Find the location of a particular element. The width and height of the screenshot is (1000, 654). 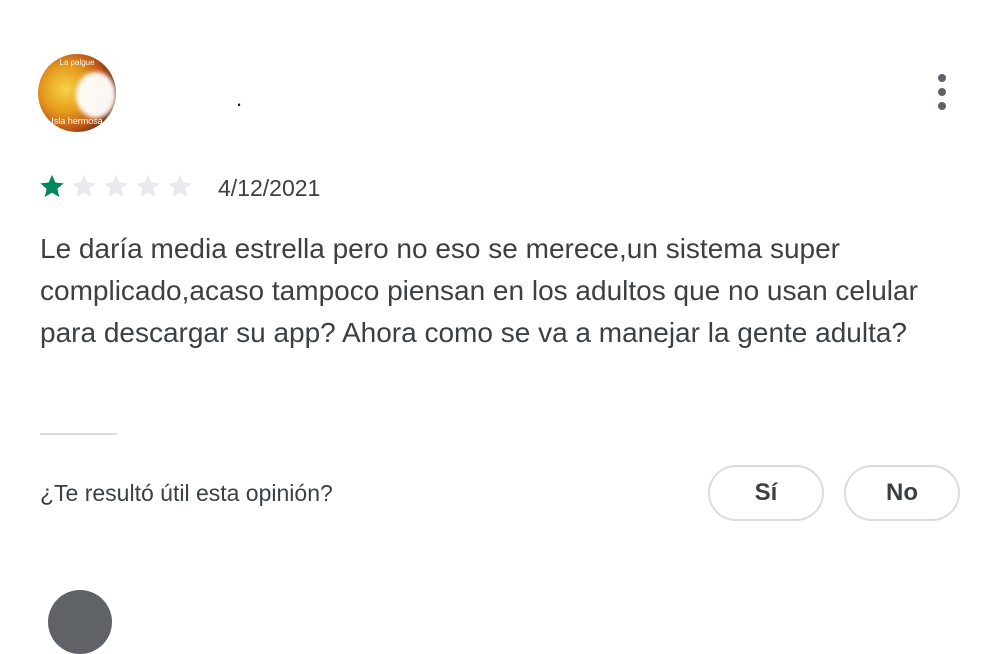

more-vert-icon is located at coordinates (942, 78).